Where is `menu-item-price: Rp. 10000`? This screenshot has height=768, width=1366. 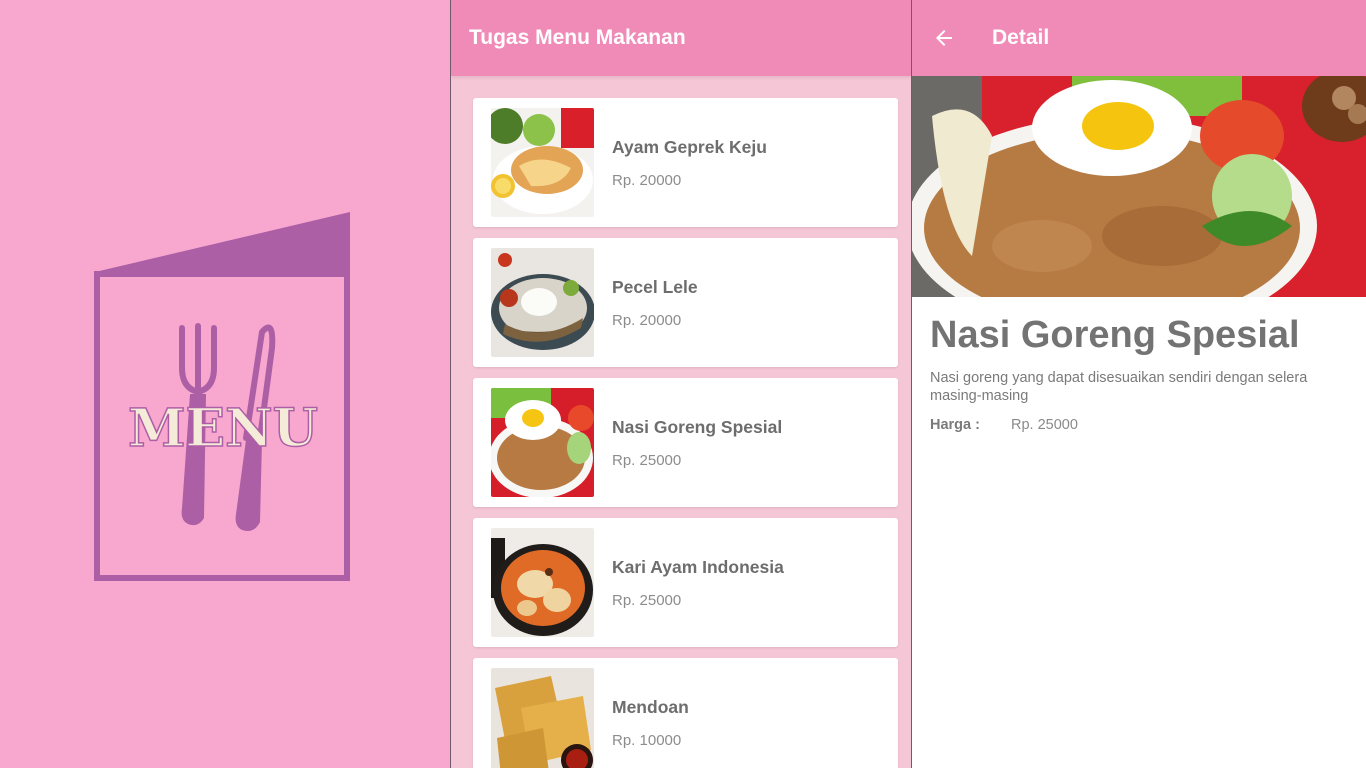
menu-item-price: Rp. 10000 is located at coordinates (647, 740).